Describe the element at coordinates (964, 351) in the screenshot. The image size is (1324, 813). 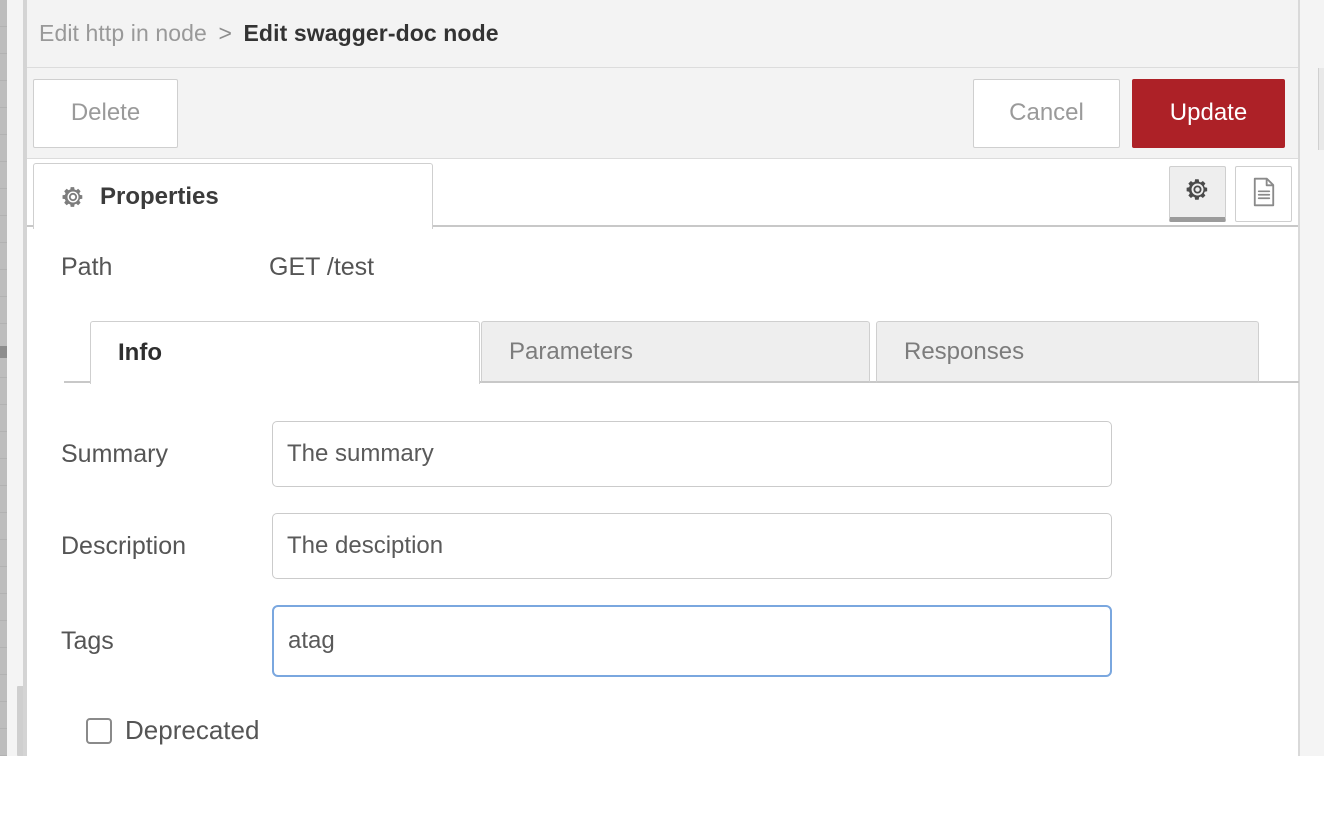
I see `tab-responses-label: Responses` at that location.